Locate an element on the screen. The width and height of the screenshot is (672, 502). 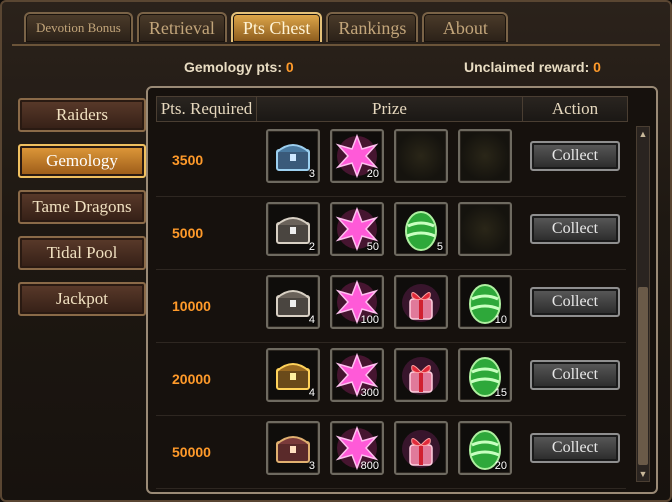
gemology-pts-value: 0 is located at coordinates (289, 67).